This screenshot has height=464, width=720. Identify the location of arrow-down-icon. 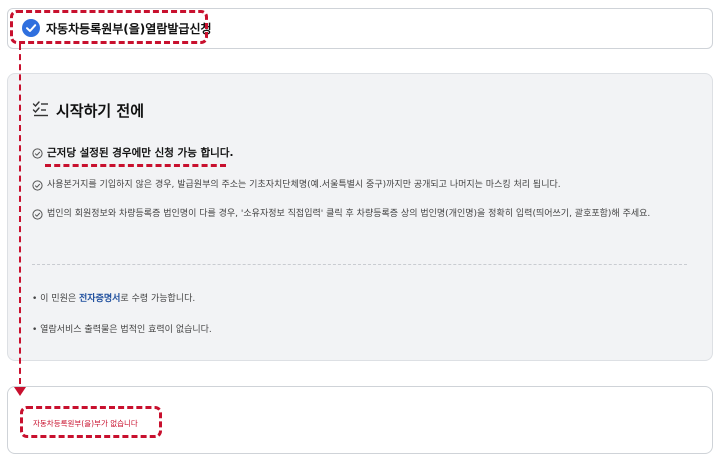
(20, 391).